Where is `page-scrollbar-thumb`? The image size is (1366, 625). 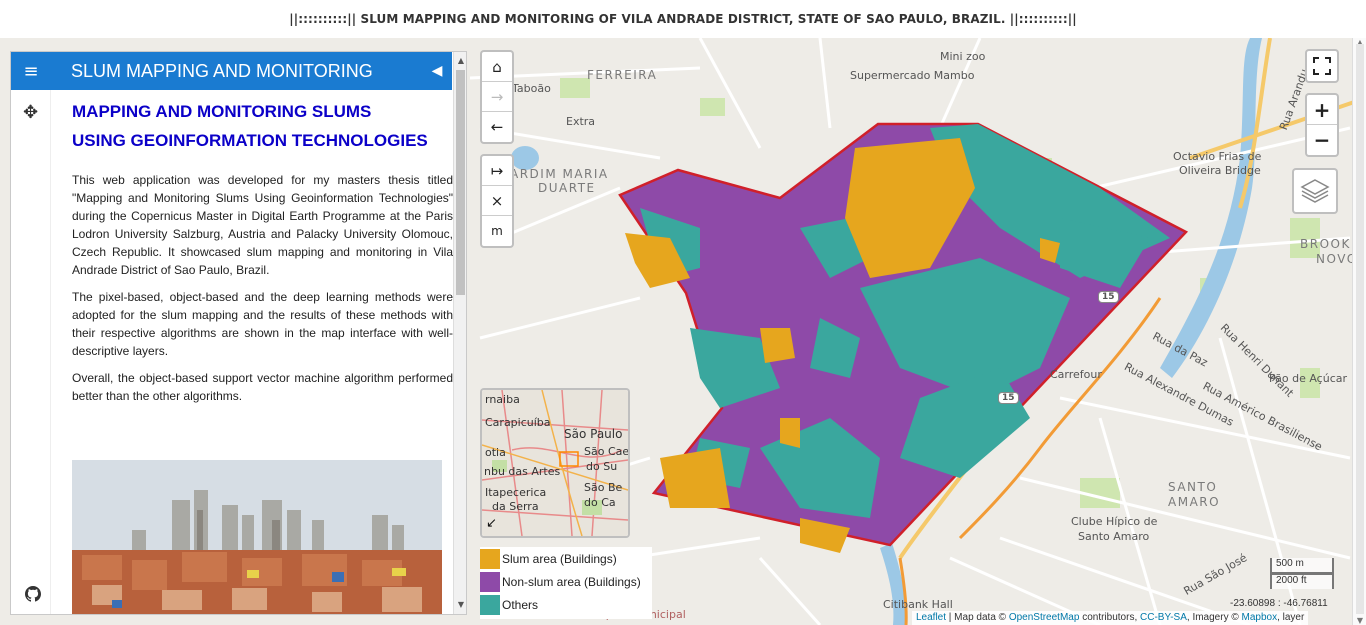
page-scrollbar-thumb is located at coordinates (1360, 329).